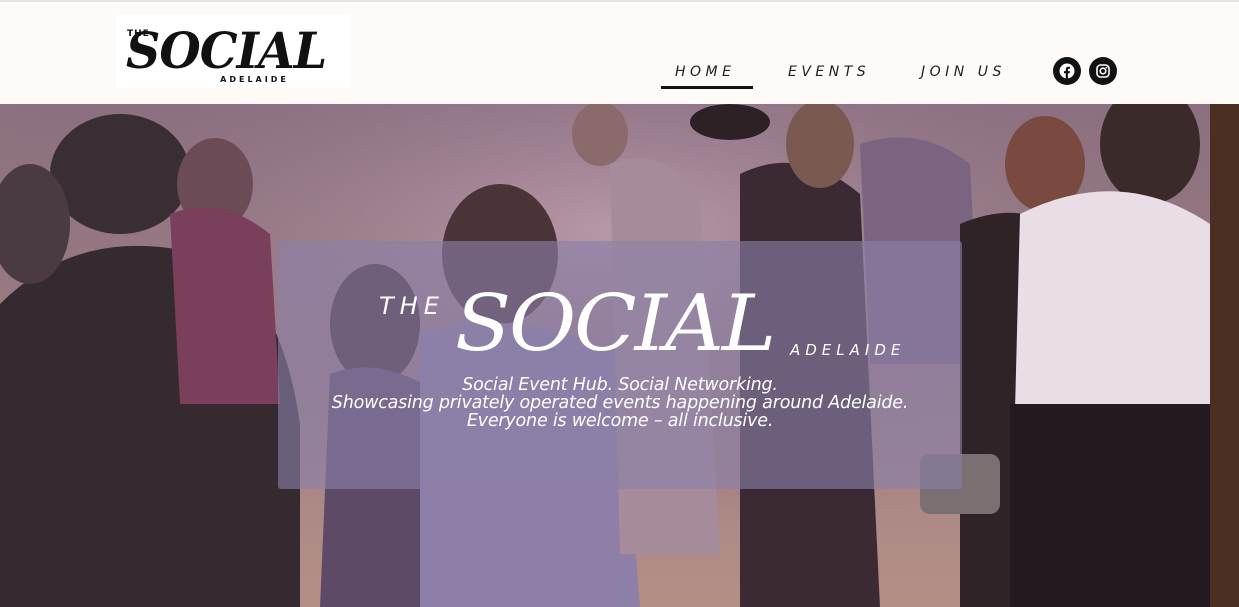  What do you see at coordinates (963, 72) in the screenshot?
I see `nav-item-join-us: JOIN US` at bounding box center [963, 72].